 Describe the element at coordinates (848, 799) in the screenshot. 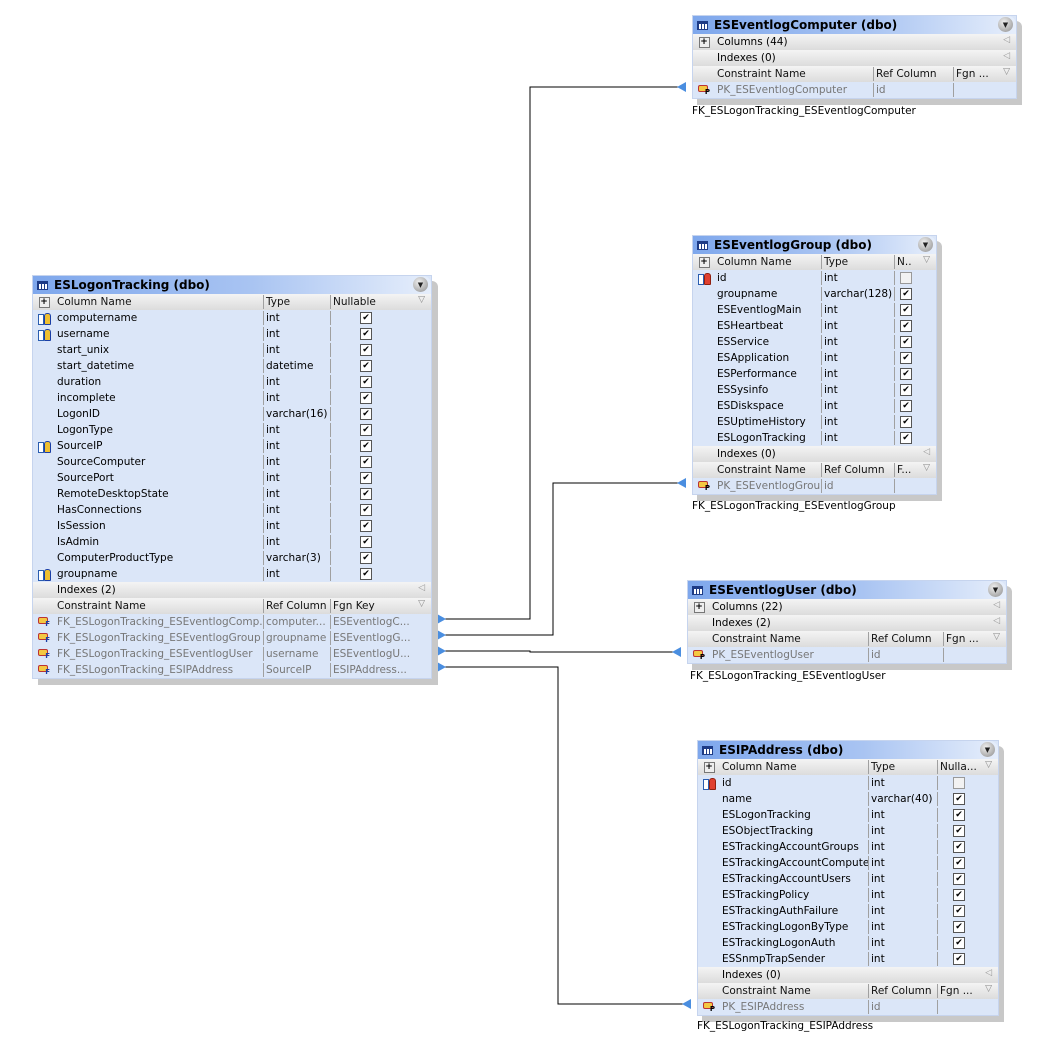

I see `column-row: name varchar(40) ✔` at that location.